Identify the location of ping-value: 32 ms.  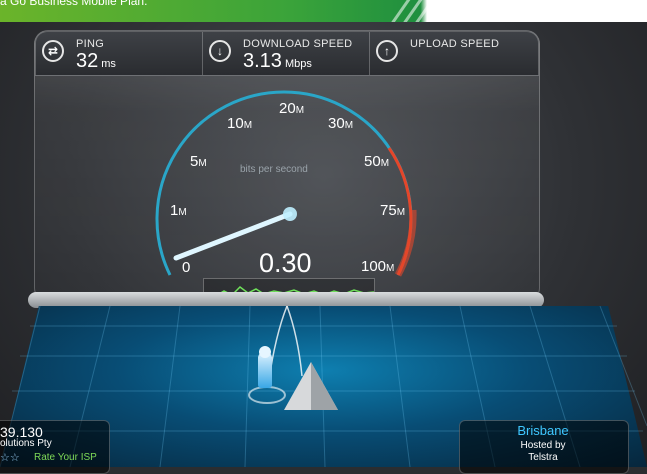
(96, 61).